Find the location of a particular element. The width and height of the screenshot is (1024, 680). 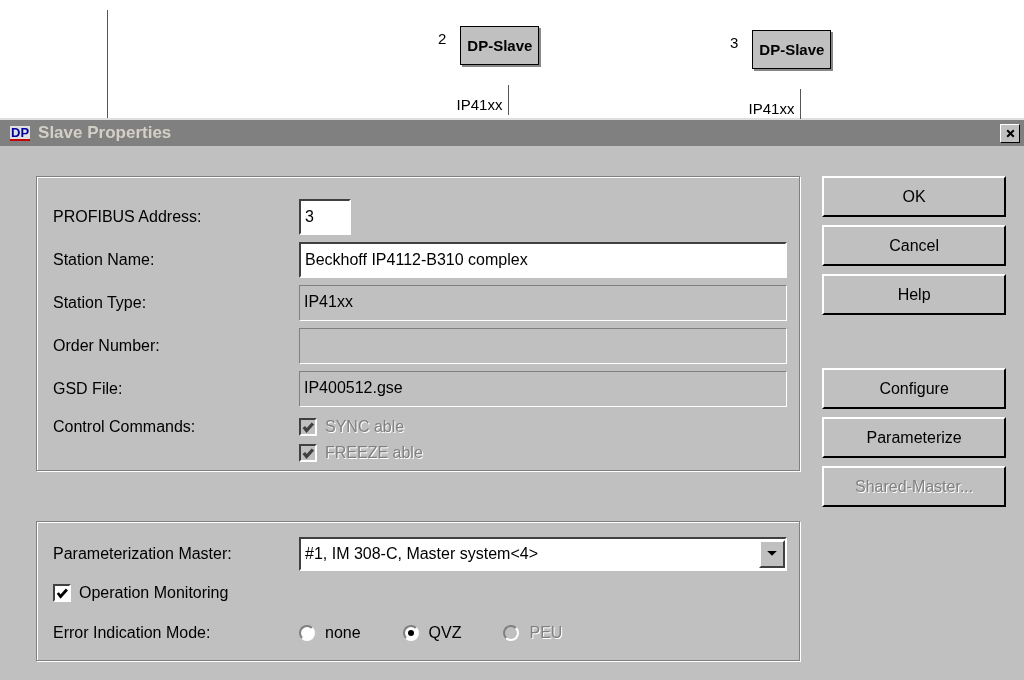

radio-label: QVZ is located at coordinates (445, 632).